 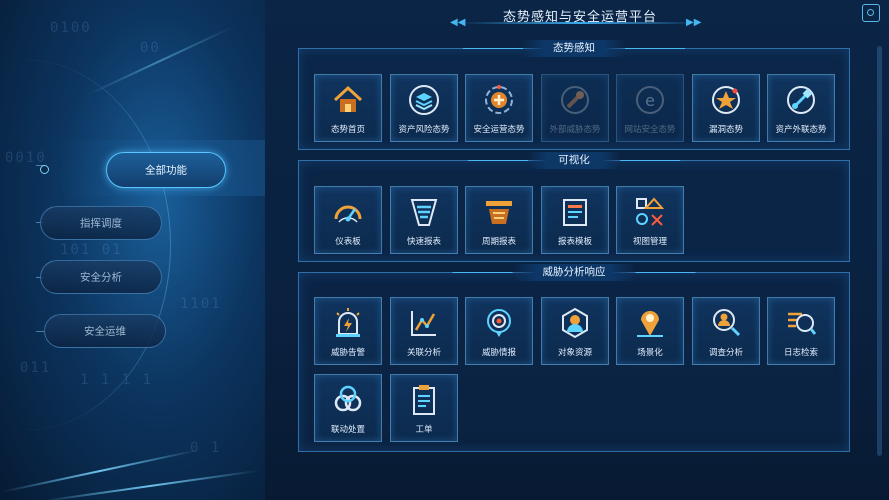 What do you see at coordinates (574, 353) in the screenshot?
I see `tile-label: 对象资源` at bounding box center [574, 353].